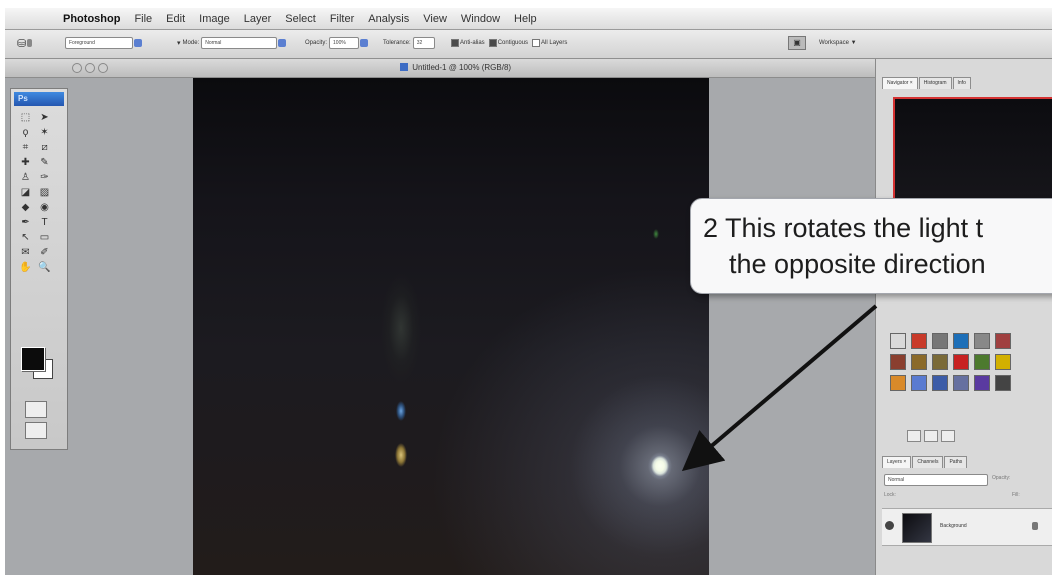  What do you see at coordinates (91, 19) in the screenshot?
I see `menu-app-name: Photoshop` at bounding box center [91, 19].